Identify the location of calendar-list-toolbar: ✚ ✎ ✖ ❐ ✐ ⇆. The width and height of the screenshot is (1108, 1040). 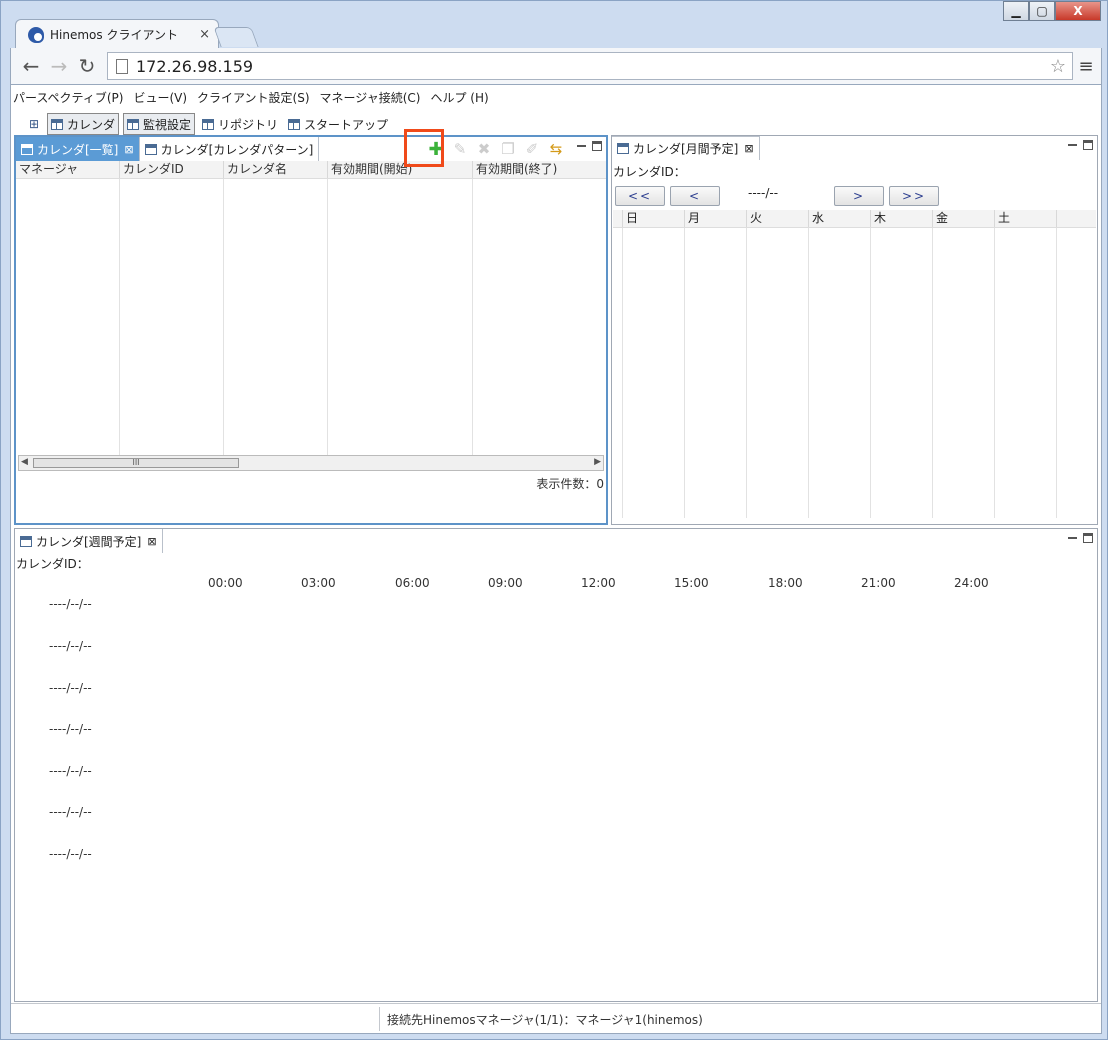
(496, 149).